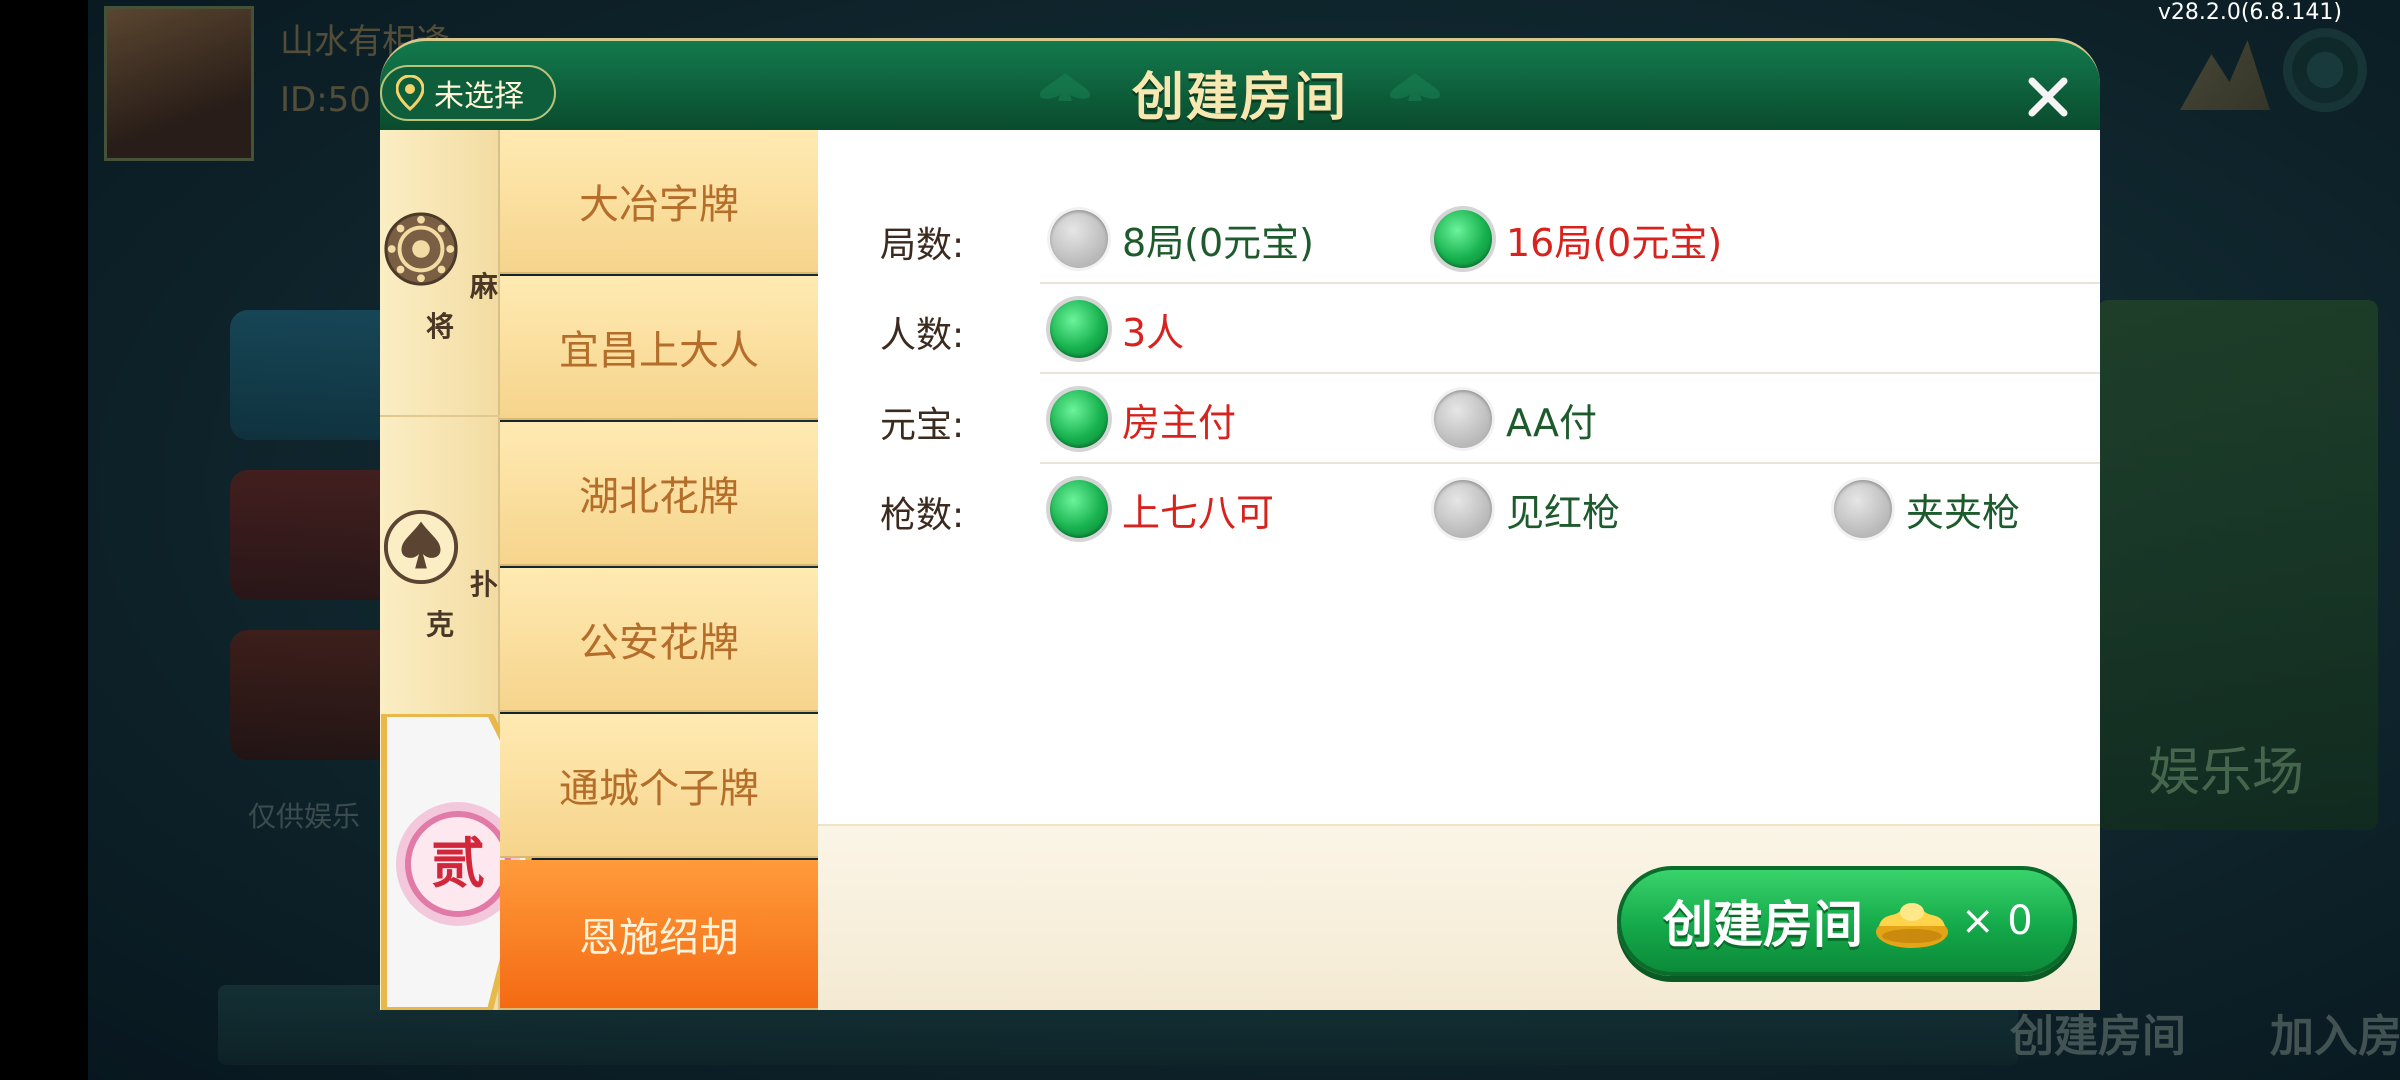  What do you see at coordinates (922, 335) in the screenshot?
I see `players-label: 人数:` at bounding box center [922, 335].